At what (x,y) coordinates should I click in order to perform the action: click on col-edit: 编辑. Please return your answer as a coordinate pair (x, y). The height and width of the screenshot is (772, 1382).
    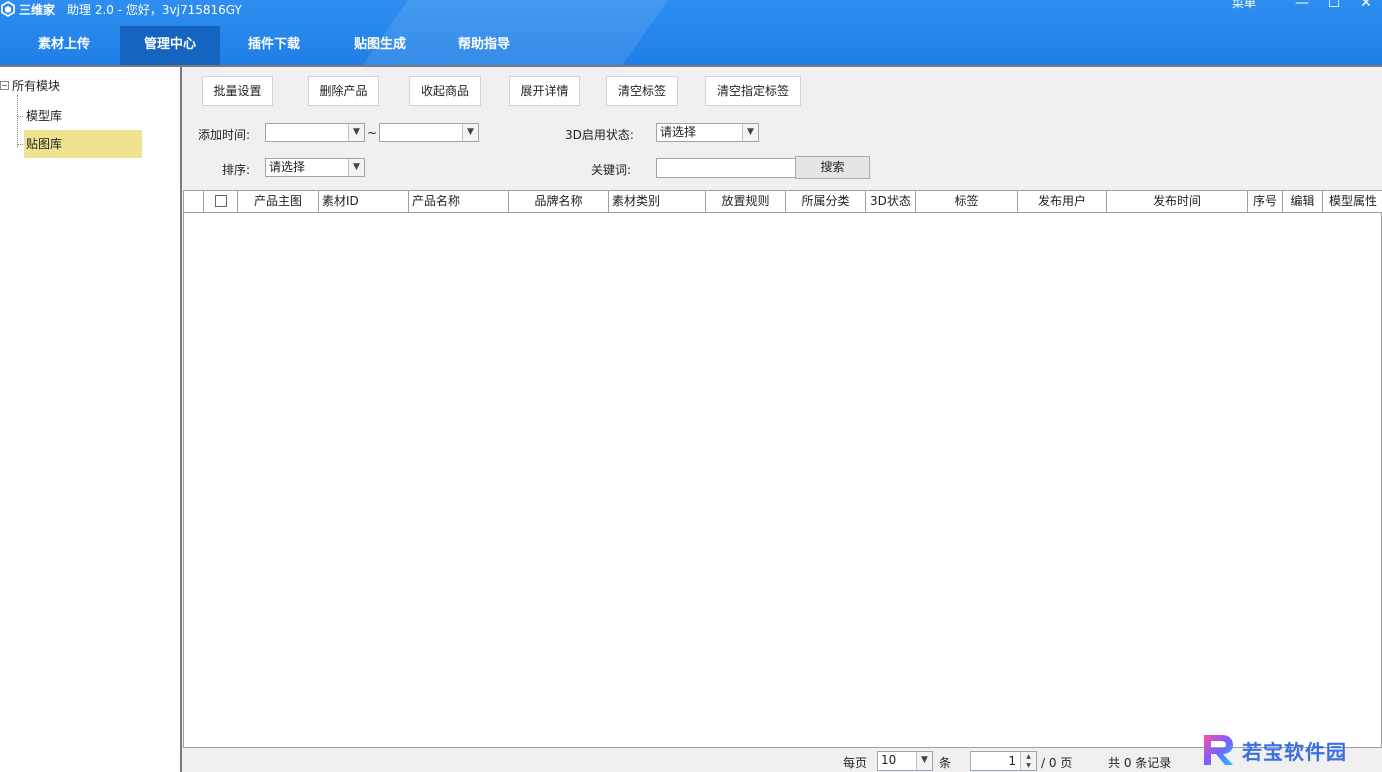
    Looking at the image, I should click on (1303, 201).